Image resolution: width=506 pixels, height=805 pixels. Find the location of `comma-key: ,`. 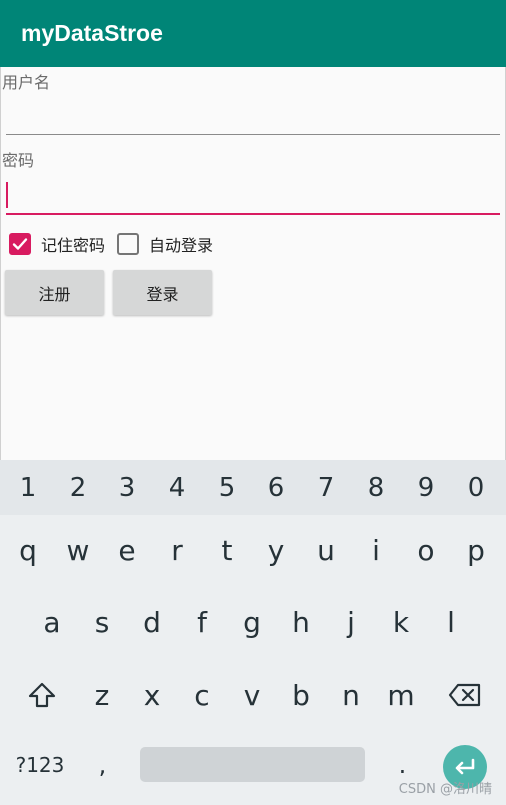

comma-key: , is located at coordinates (102, 765).